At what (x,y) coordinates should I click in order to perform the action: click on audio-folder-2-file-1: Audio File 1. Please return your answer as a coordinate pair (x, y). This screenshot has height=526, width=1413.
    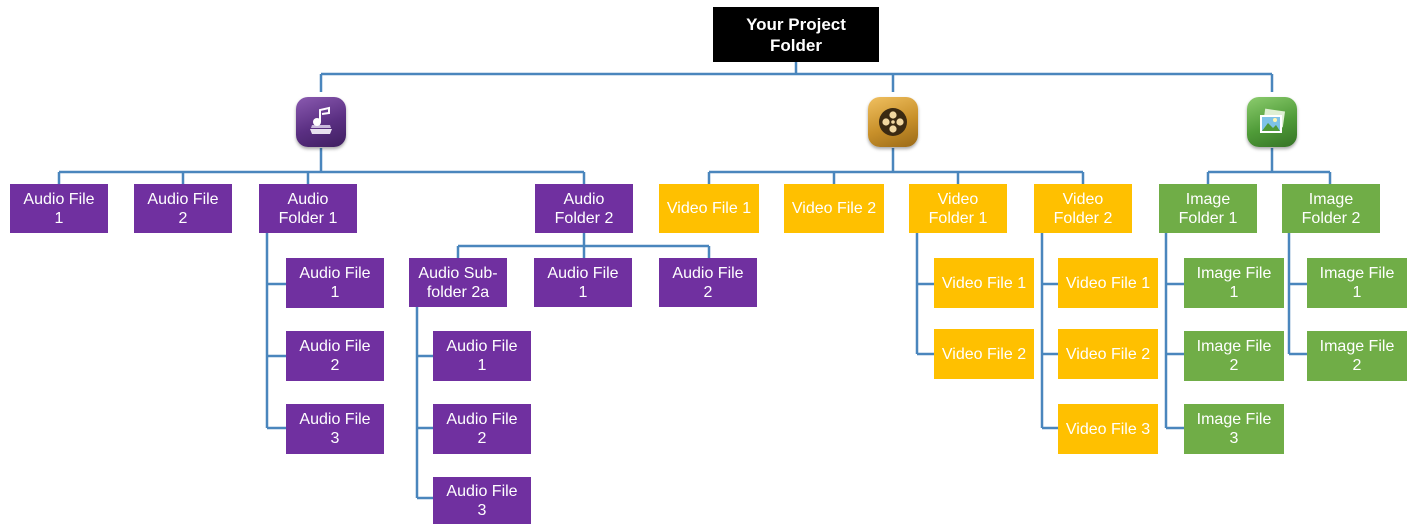
    Looking at the image, I should click on (583, 282).